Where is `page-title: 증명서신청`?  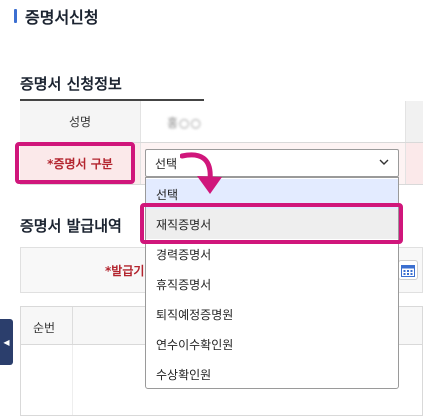
page-title: 증명서신청 is located at coordinates (56, 16).